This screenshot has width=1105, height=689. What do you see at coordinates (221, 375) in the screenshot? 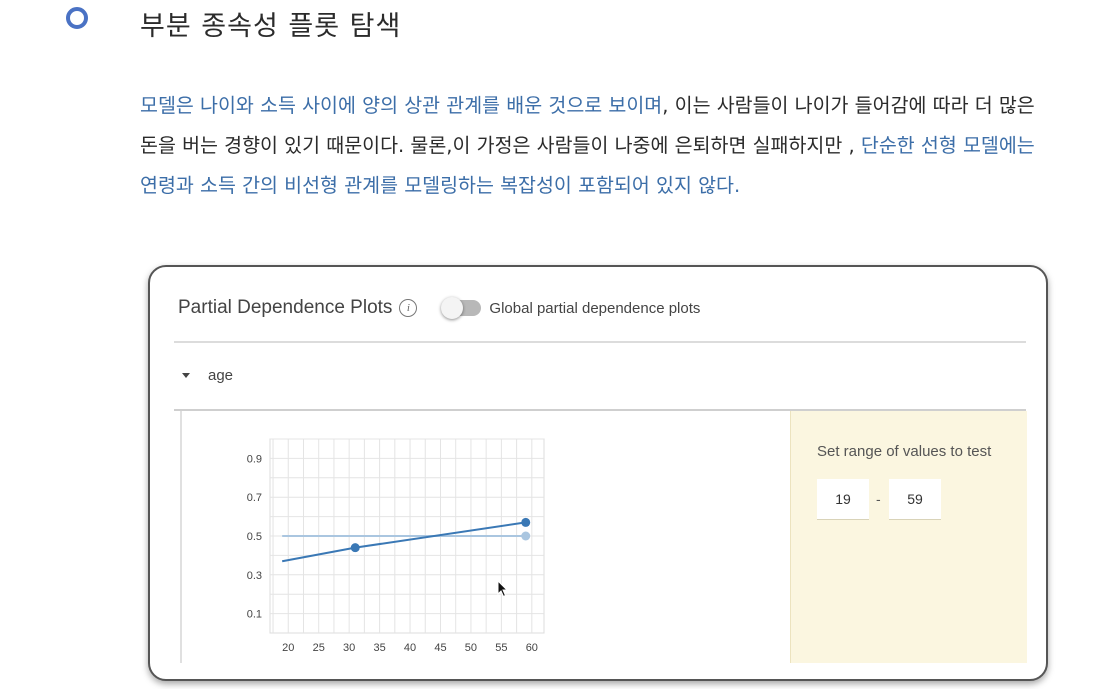
I see `feature-name: age` at bounding box center [221, 375].